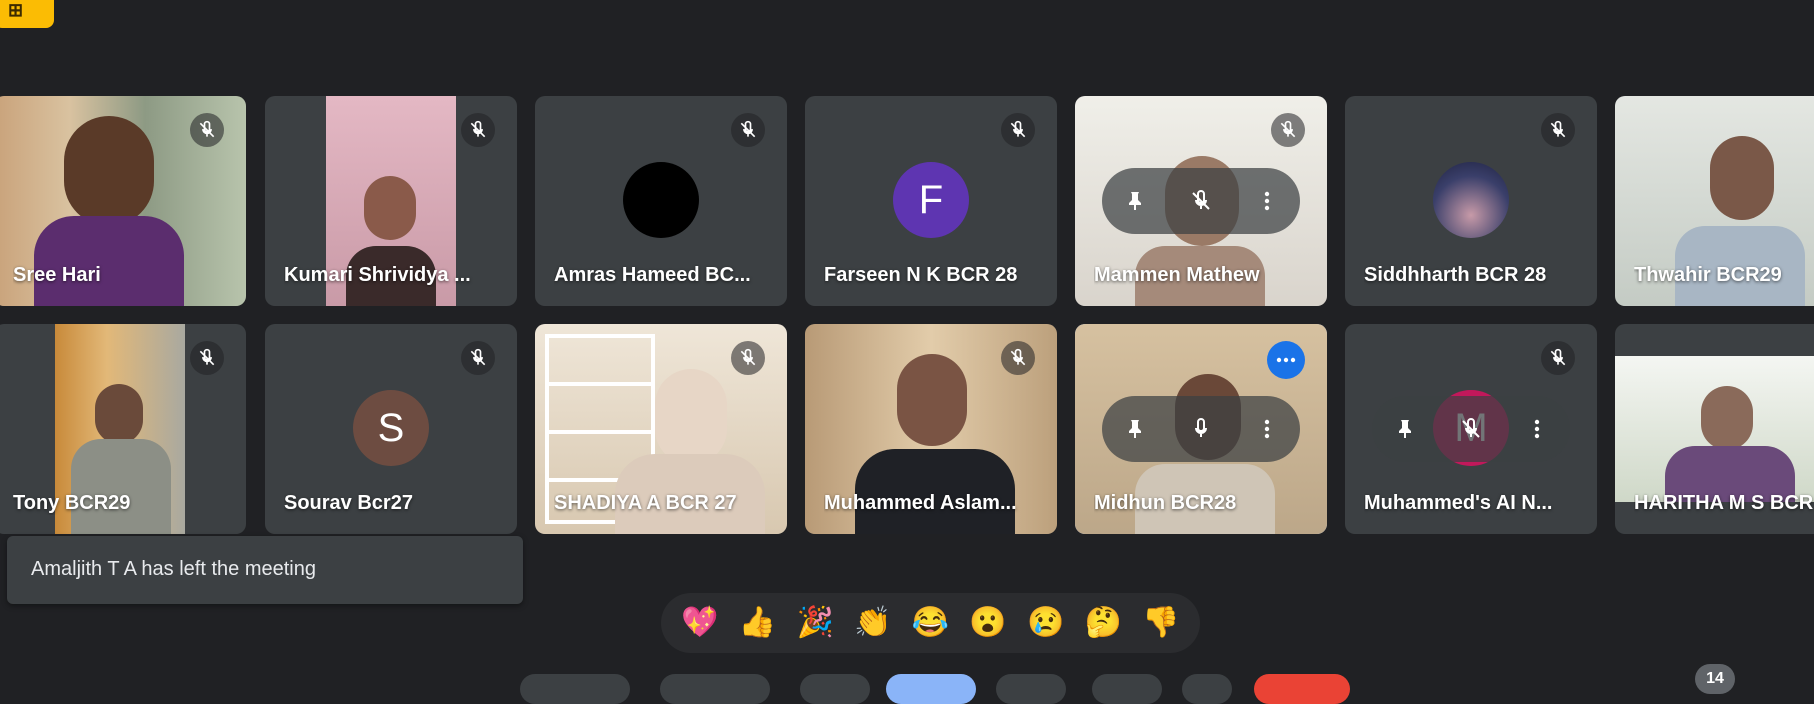  I want to click on participant-tile-shadiya: SHADIYA A BCR 27, so click(661, 429).